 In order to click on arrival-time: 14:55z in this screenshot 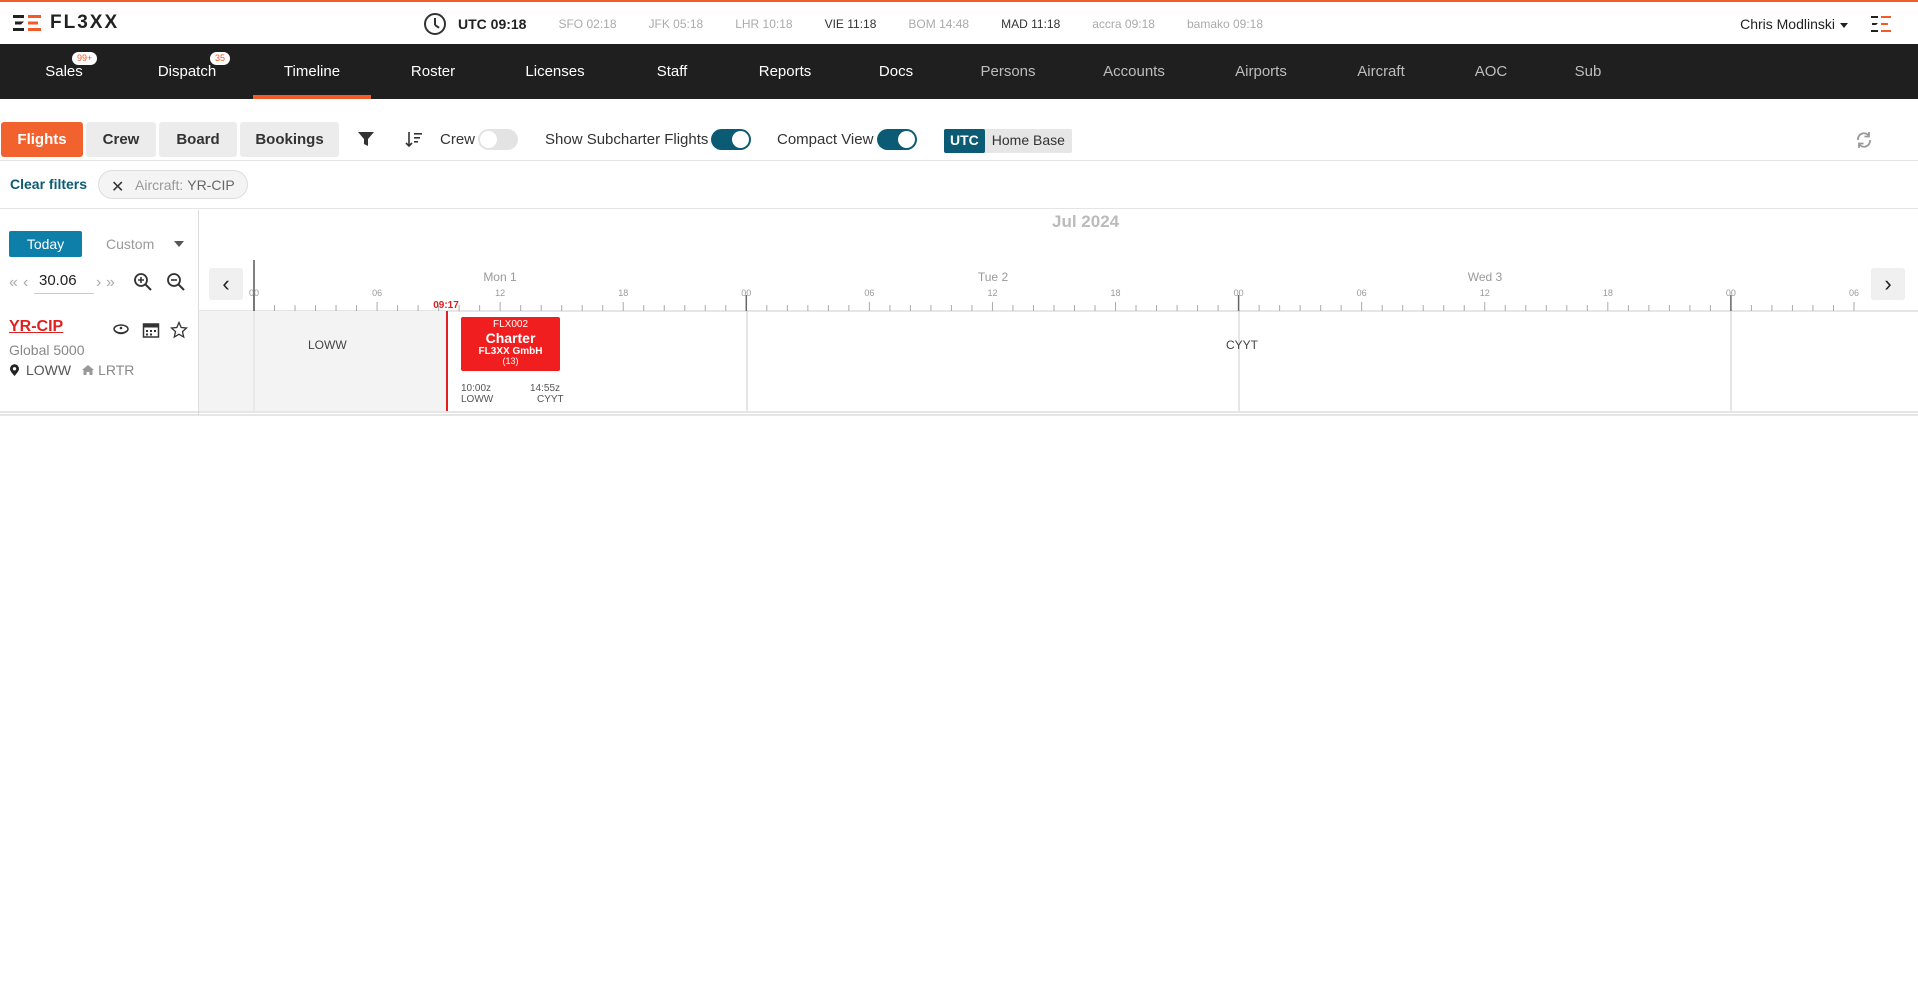, I will do `click(545, 388)`.